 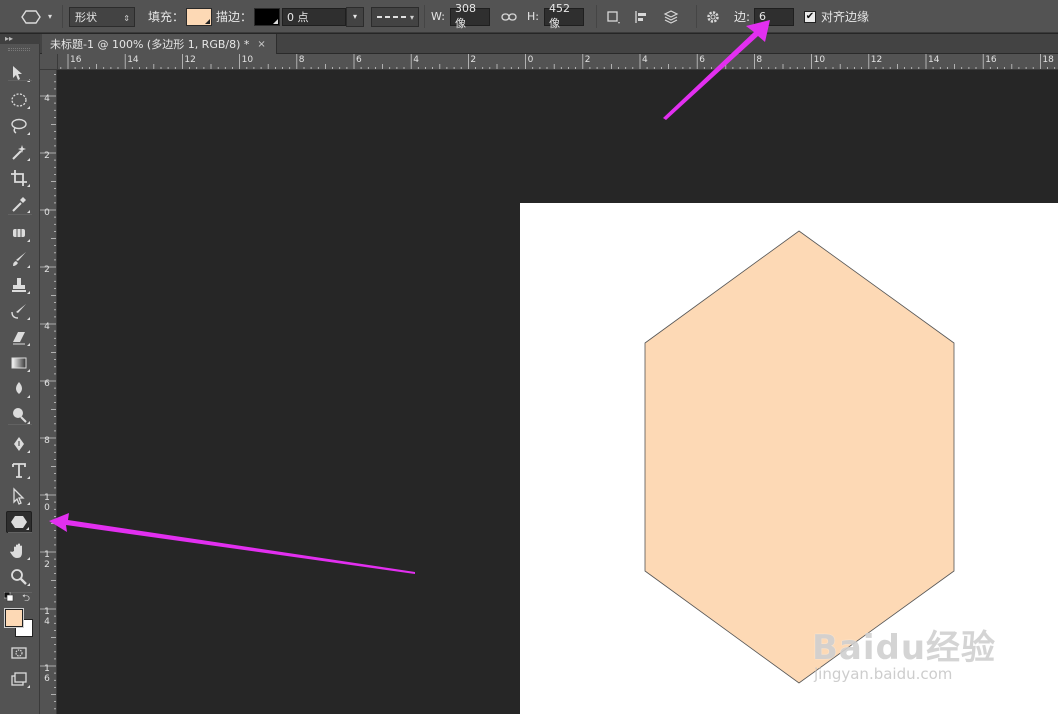 What do you see at coordinates (641, 17) in the screenshot?
I see `path-alignment-icon` at bounding box center [641, 17].